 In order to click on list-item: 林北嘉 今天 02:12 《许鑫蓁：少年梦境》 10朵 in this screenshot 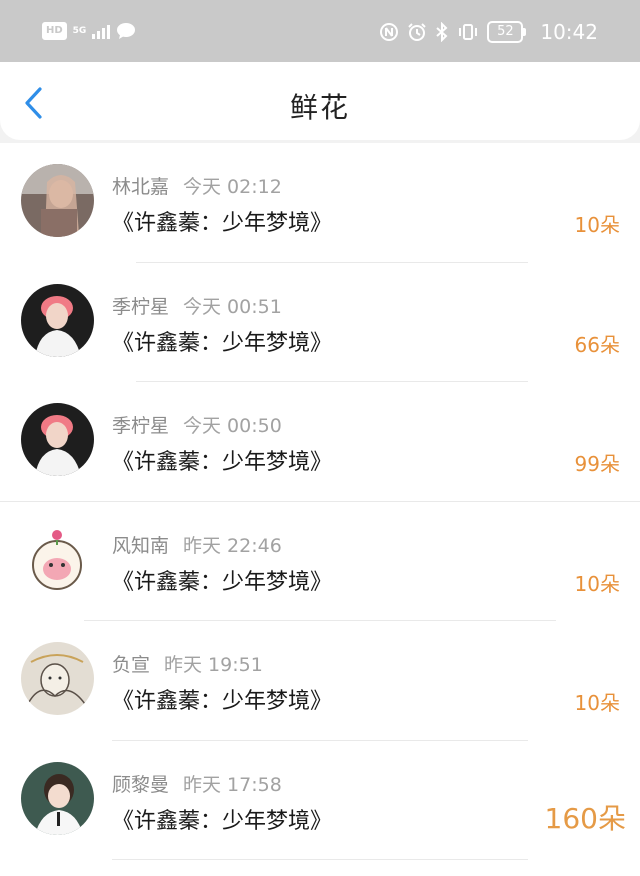, I will do `click(320, 203)`.